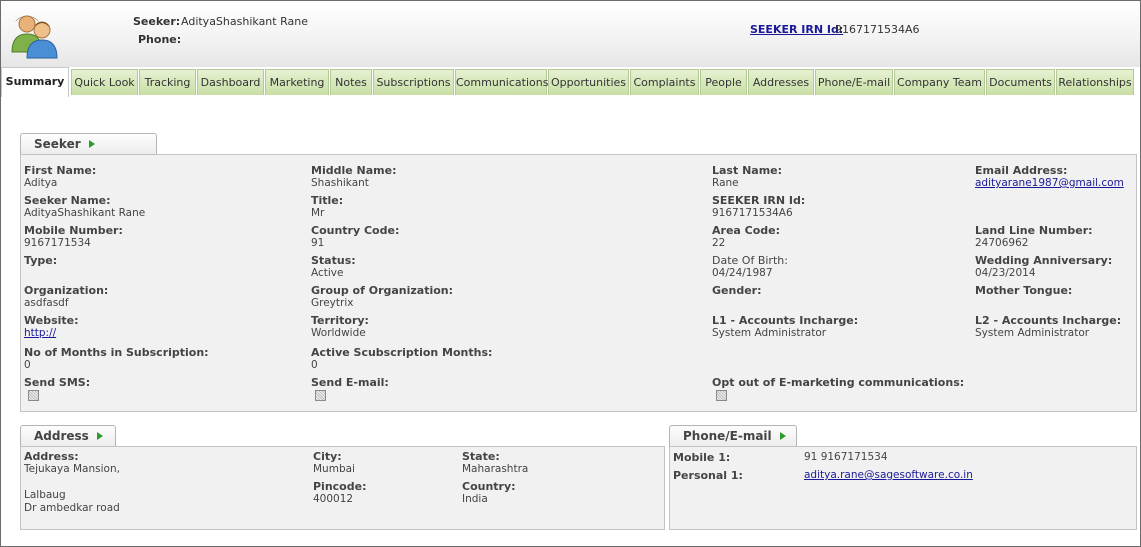 The image size is (1141, 547). Describe the element at coordinates (351, 82) in the screenshot. I see `tab-notes: Notes` at that location.